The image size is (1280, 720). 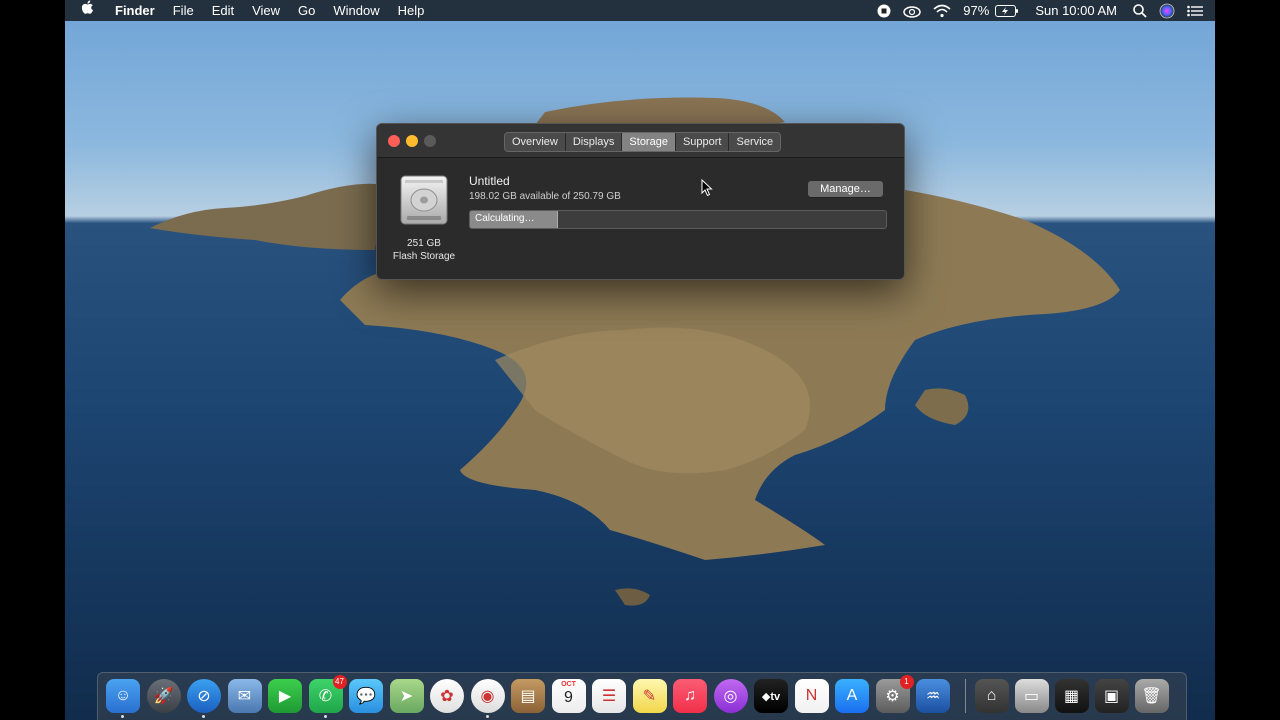 I want to click on spotlight-icon, so click(x=1140, y=10).